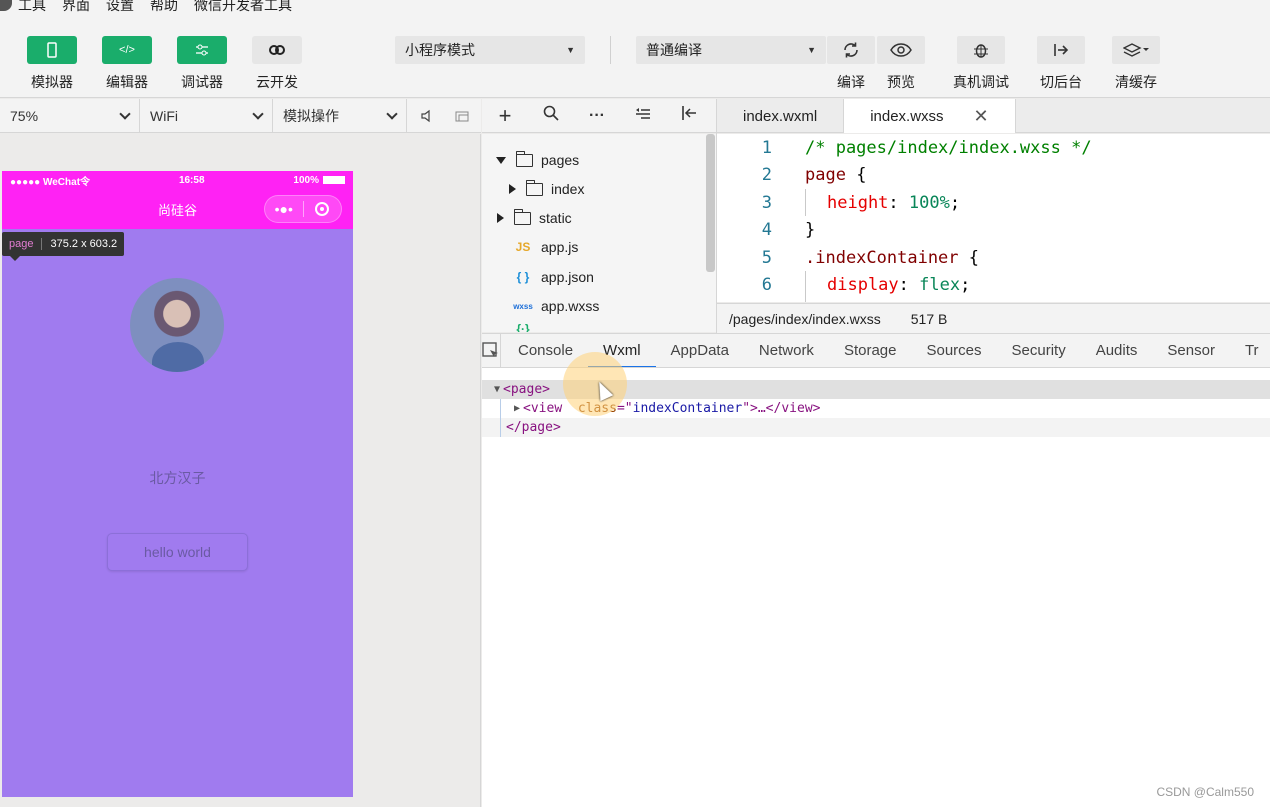 The height and width of the screenshot is (807, 1270). I want to click on menu-tools: 工具, so click(32, 7).